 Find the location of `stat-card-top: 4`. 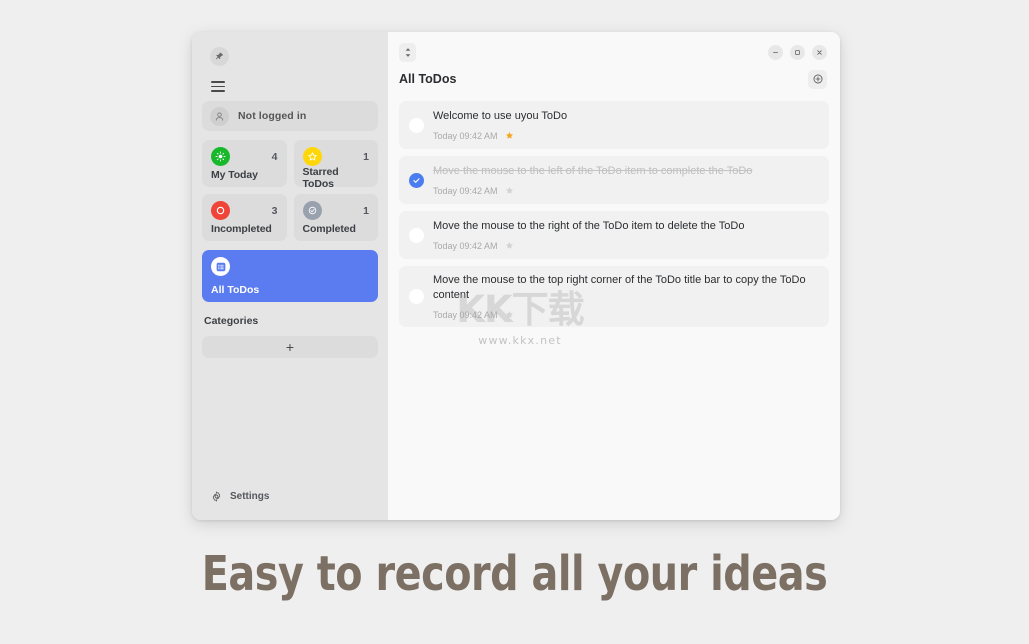

stat-card-top: 4 is located at coordinates (244, 156).